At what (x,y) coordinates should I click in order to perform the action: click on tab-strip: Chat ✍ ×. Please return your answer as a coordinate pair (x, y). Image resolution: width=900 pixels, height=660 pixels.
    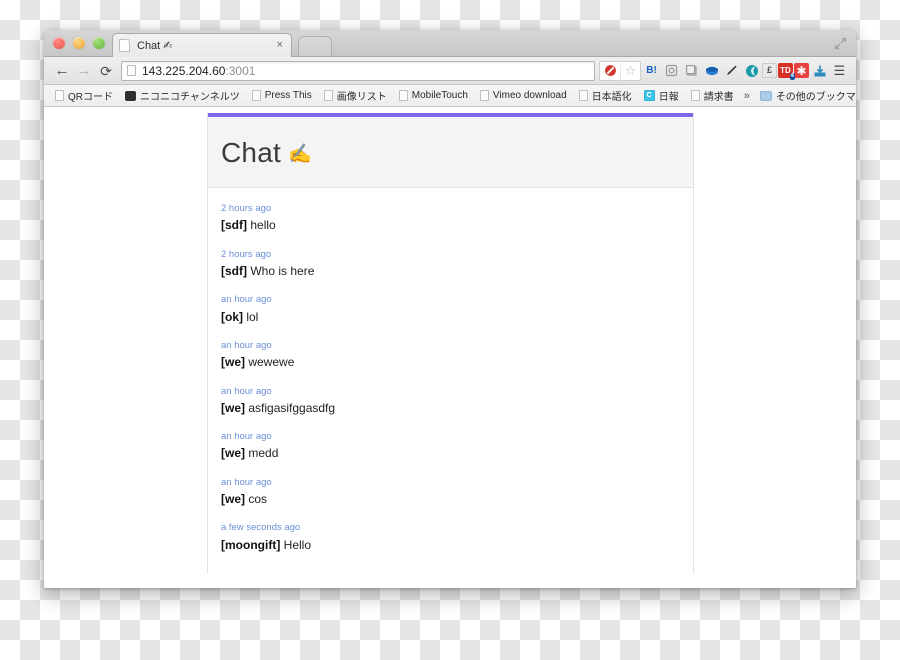
    Looking at the image, I should click on (450, 43).